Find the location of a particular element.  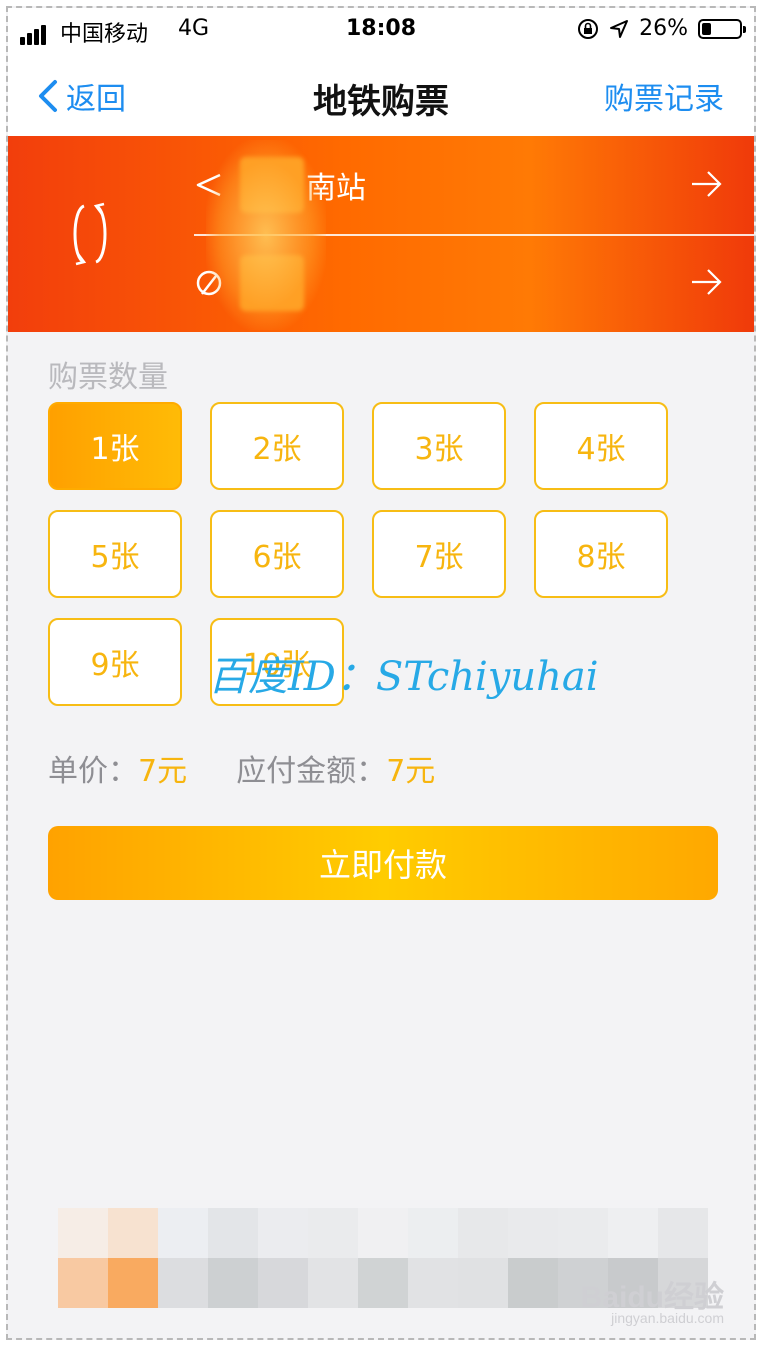

unit-price-value: 7元 is located at coordinates (163, 771).